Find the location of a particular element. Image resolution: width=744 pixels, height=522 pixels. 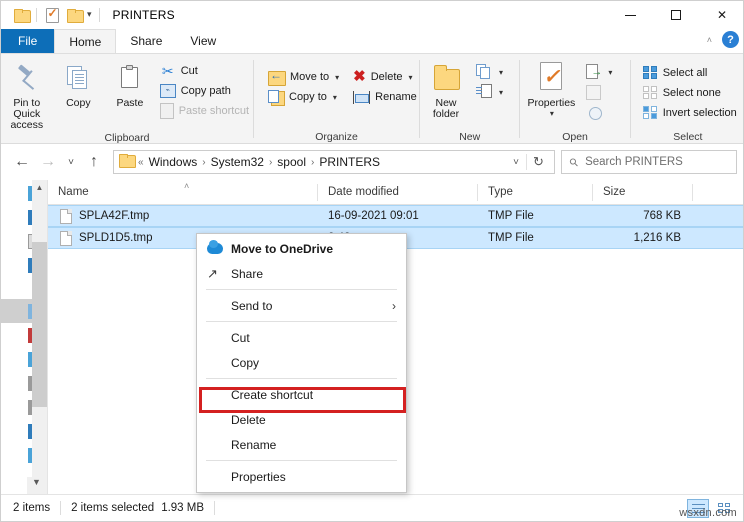

tab-view: View is located at coordinates (203, 41).